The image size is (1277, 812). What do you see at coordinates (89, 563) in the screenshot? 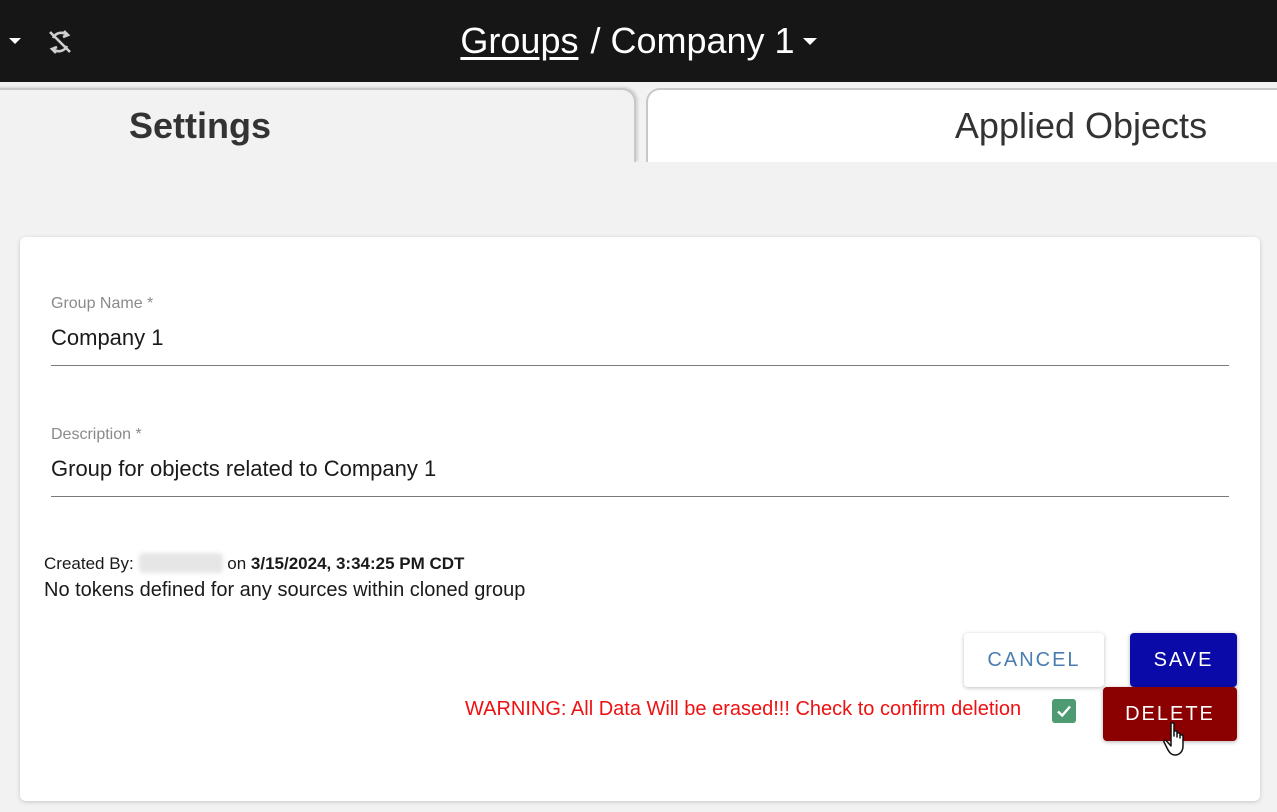
I see `created-by-label: Created By:` at bounding box center [89, 563].